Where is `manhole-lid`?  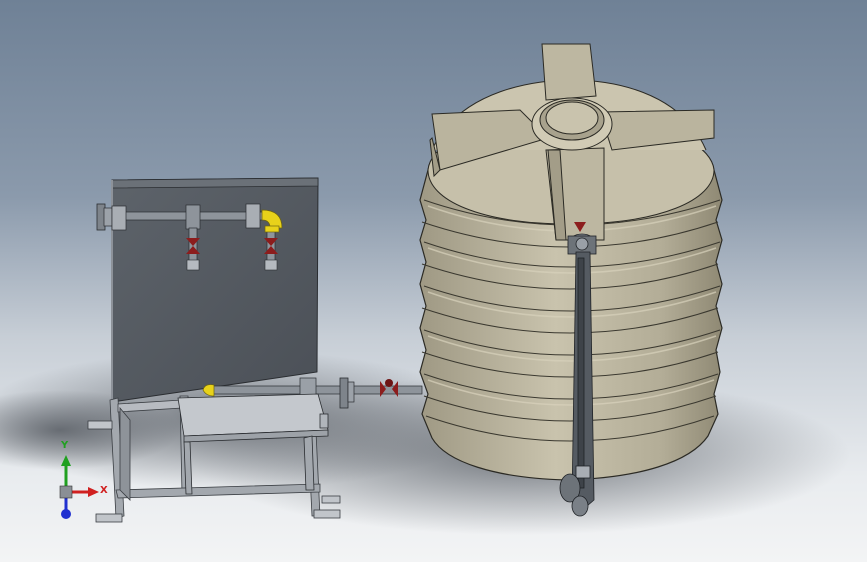 manhole-lid is located at coordinates (572, 124).